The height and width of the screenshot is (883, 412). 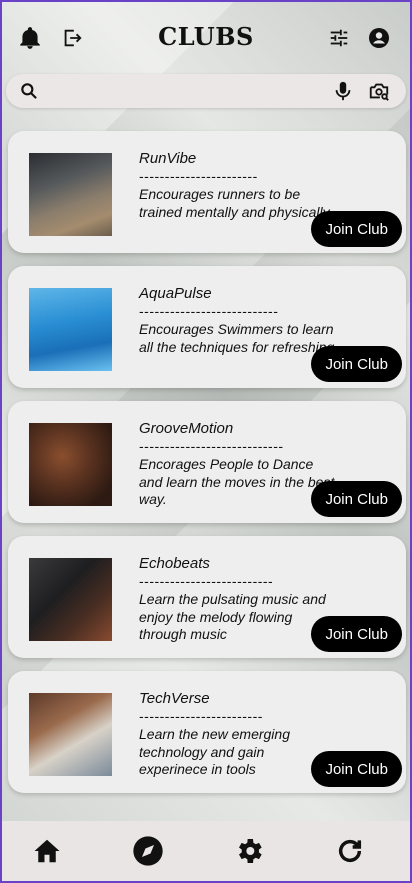 I want to click on bottom-nav, so click(x=206, y=851).